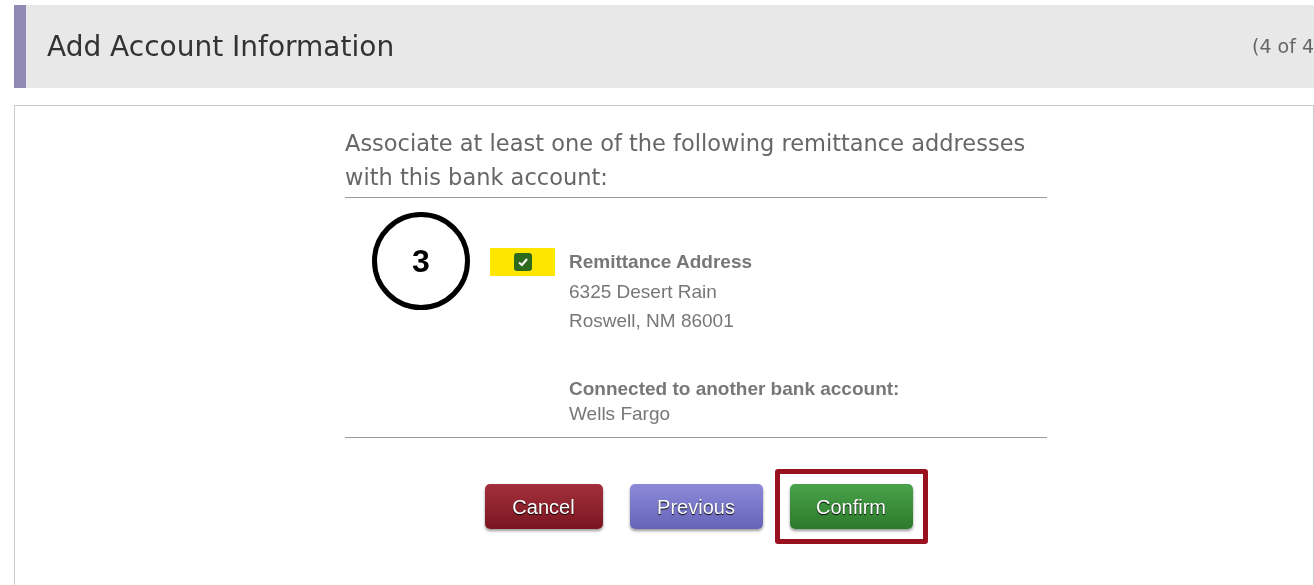 The image size is (1314, 585). What do you see at coordinates (851, 506) in the screenshot?
I see `action-button: Confirm` at bounding box center [851, 506].